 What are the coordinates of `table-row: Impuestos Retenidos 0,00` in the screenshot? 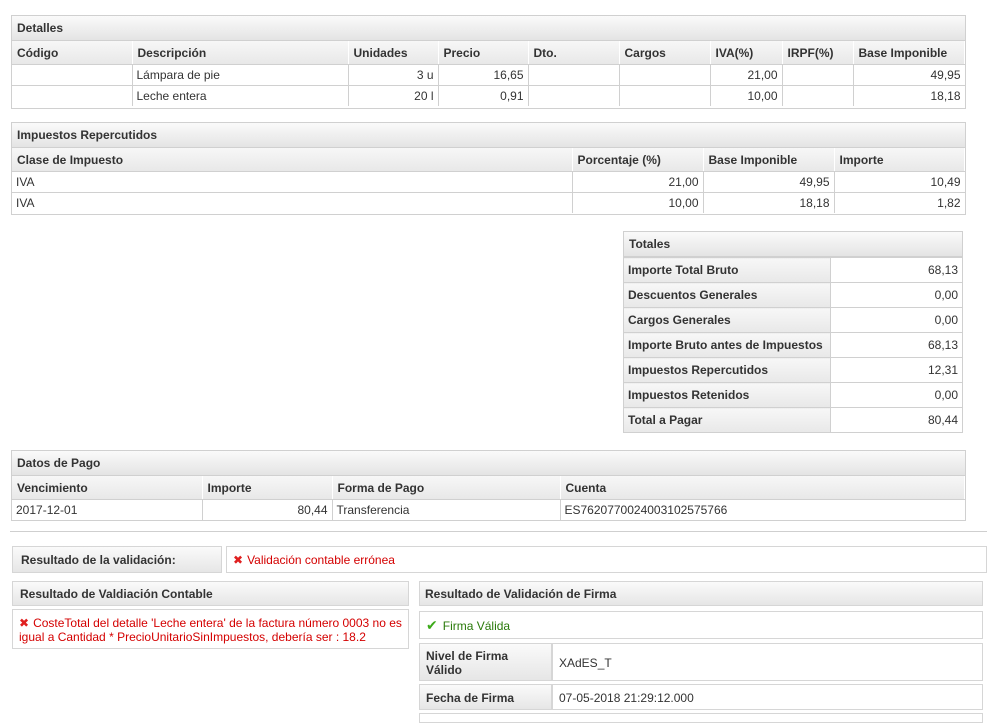 It's located at (793, 395).